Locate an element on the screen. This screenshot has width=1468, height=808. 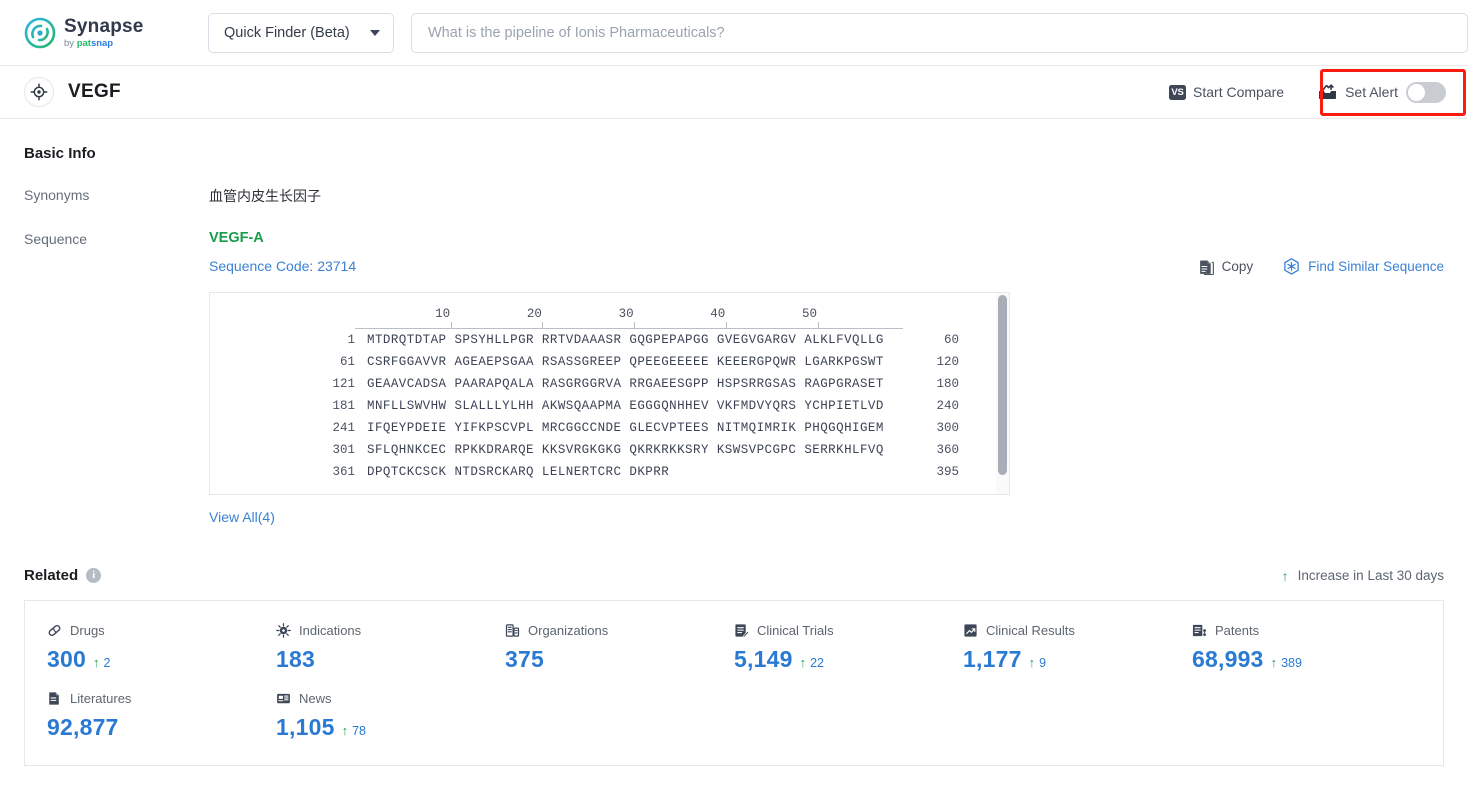
synonyms-row: Synonyms 血管内皮生长因子 is located at coordinates (734, 196).